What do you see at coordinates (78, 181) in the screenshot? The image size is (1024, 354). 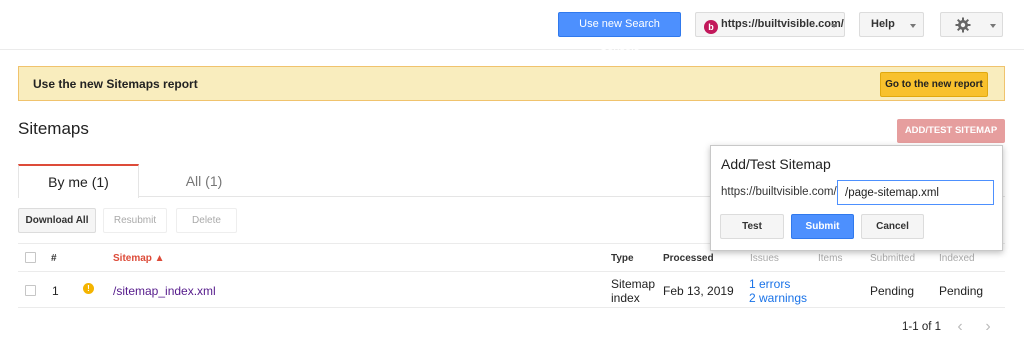 I see `tab-by-me: By me (1)` at bounding box center [78, 181].